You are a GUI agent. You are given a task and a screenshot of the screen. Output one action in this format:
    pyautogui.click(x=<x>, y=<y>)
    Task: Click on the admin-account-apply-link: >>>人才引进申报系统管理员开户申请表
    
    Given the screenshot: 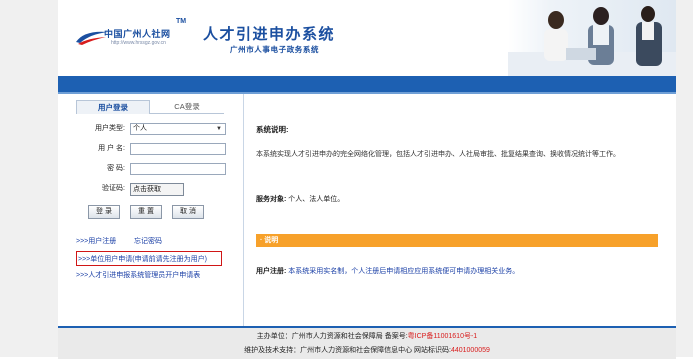 What is the action you would take?
    pyautogui.click(x=138, y=275)
    